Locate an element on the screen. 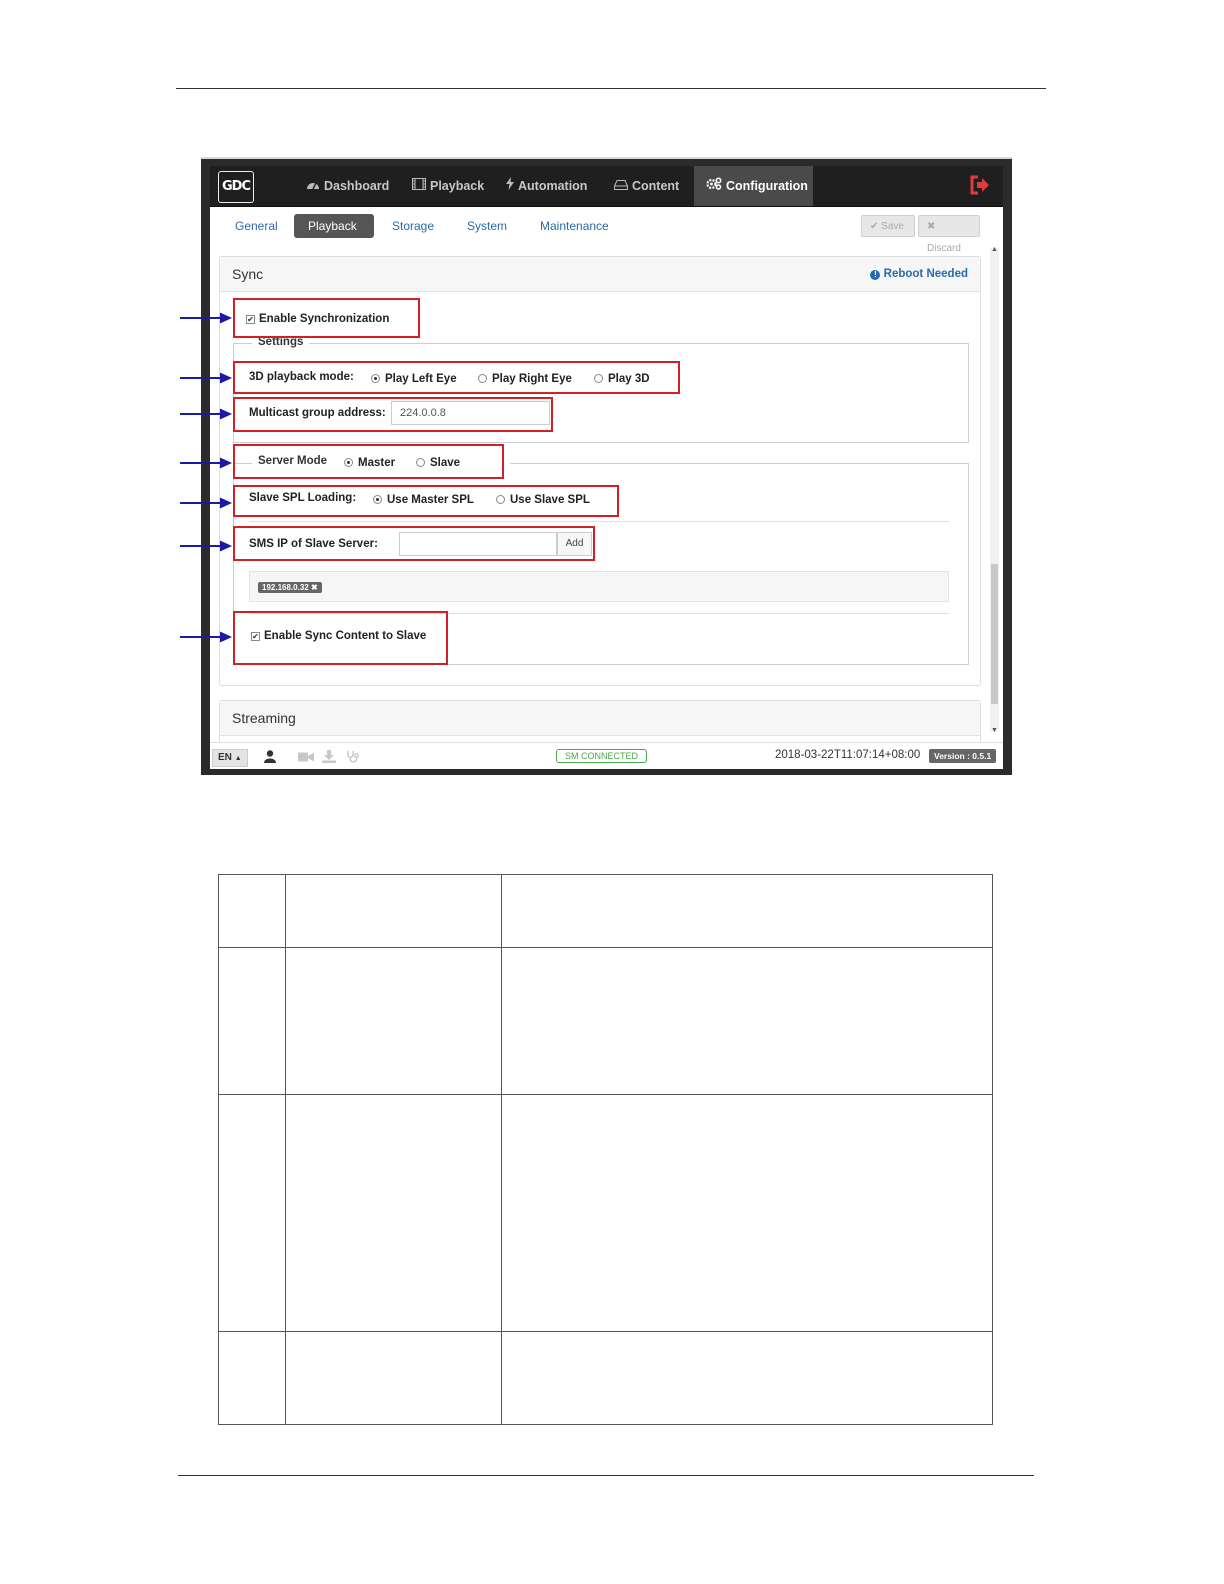 The image size is (1224, 1584). bolt-icon is located at coordinates (510, 186).